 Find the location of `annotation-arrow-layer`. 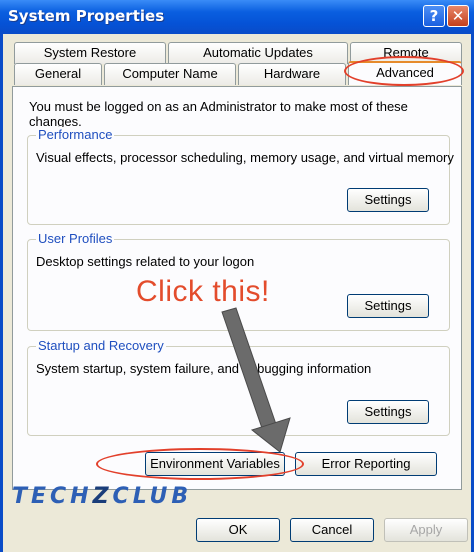

annotation-arrow-layer is located at coordinates (256, 380).